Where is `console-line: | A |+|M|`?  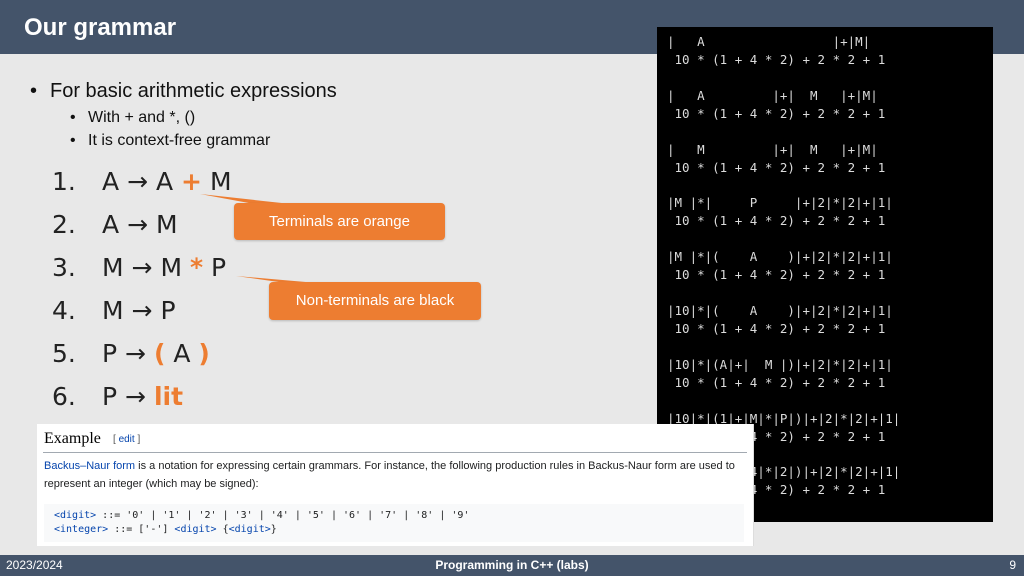
console-line: | A |+|M| is located at coordinates (769, 41).